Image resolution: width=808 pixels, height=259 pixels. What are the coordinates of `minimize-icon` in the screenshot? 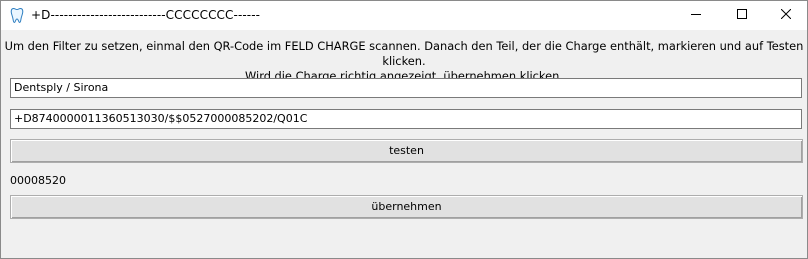 It's located at (696, 15).